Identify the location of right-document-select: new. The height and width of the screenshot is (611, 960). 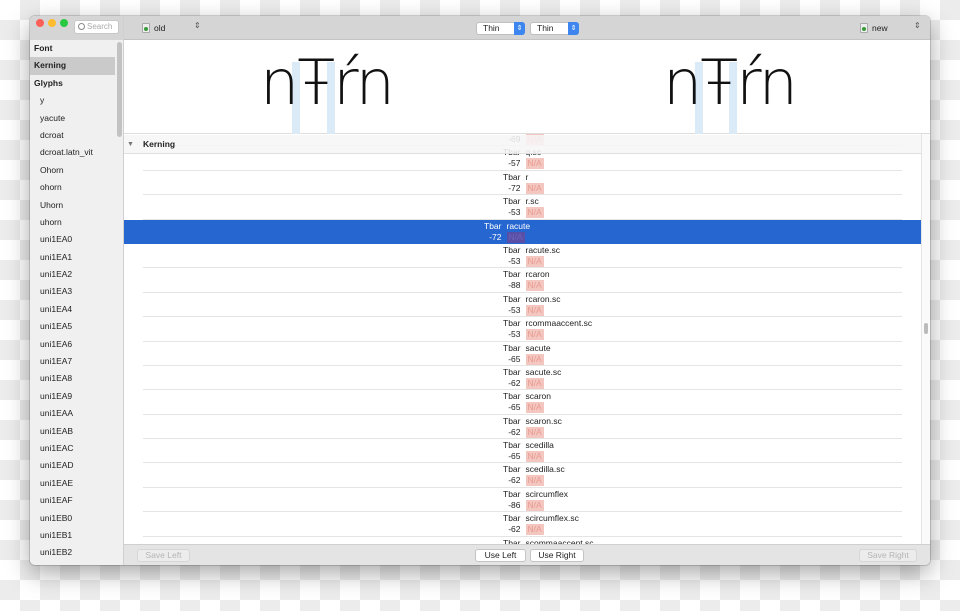
(874, 28).